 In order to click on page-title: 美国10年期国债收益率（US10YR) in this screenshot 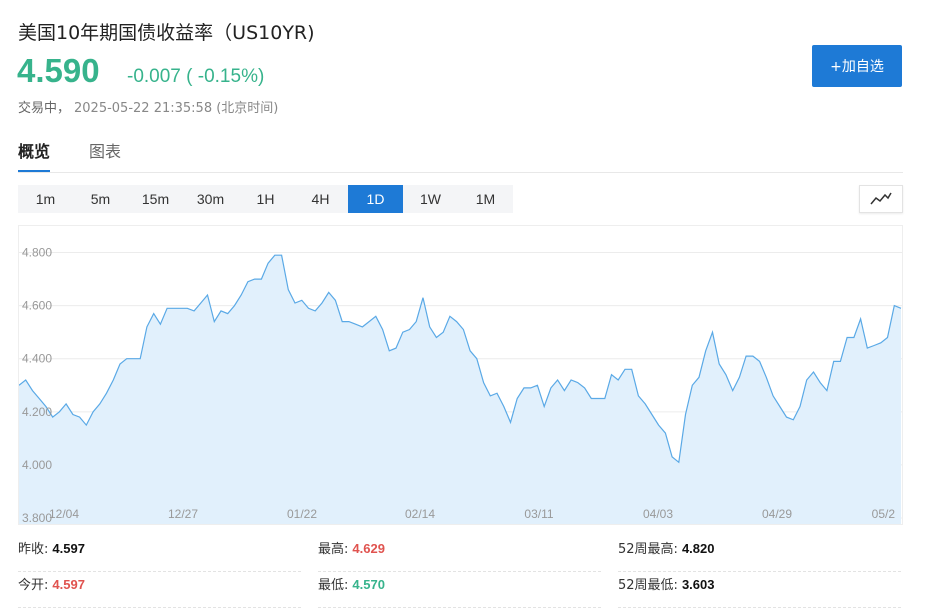, I will do `click(166, 33)`.